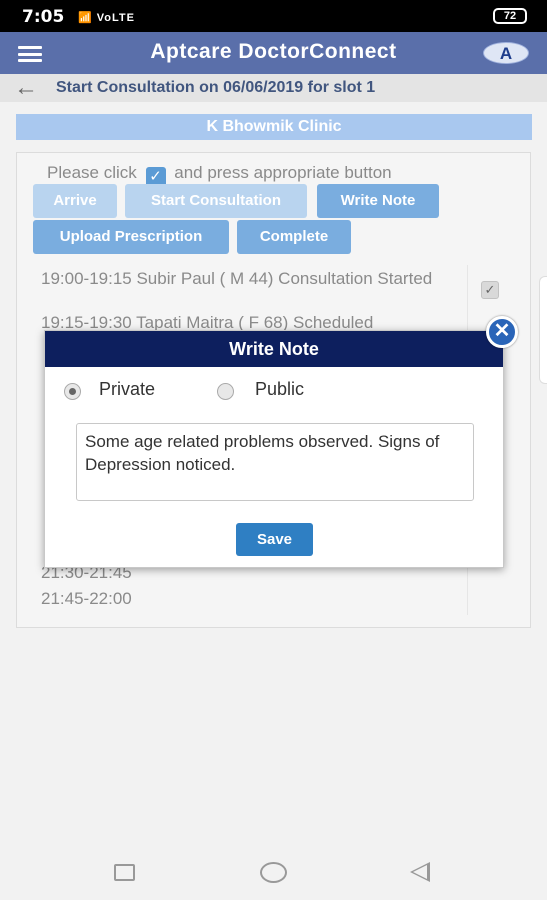 This screenshot has height=900, width=547. Describe the element at coordinates (283, 172) in the screenshot. I see `instruction-after: and press appropriate button` at that location.